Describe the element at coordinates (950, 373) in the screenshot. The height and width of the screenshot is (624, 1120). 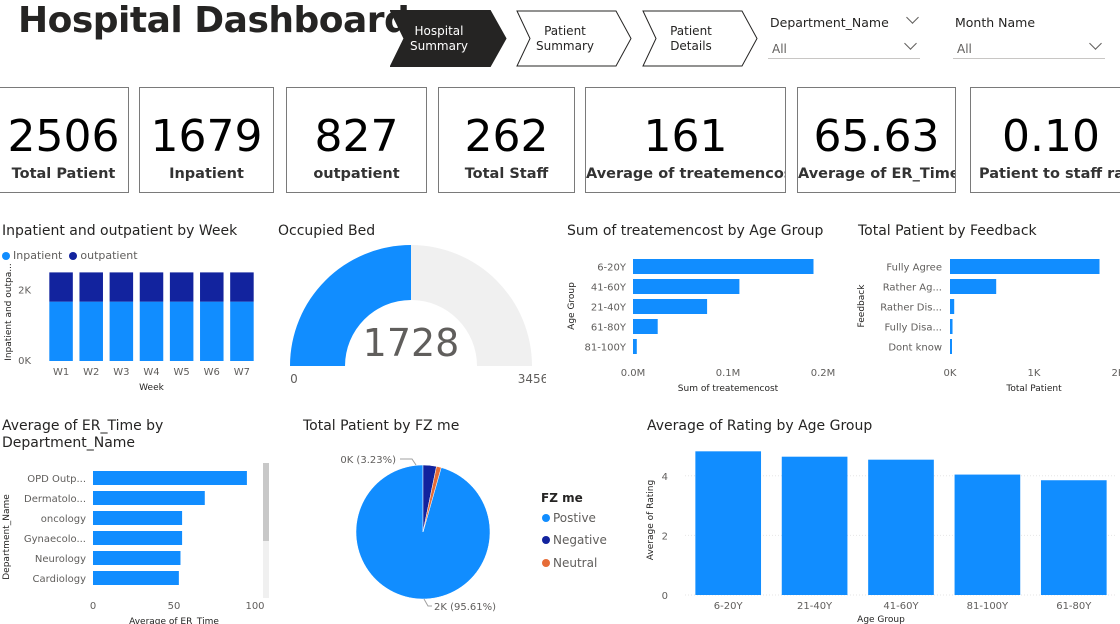
I see `x-tick-label: 0K` at that location.